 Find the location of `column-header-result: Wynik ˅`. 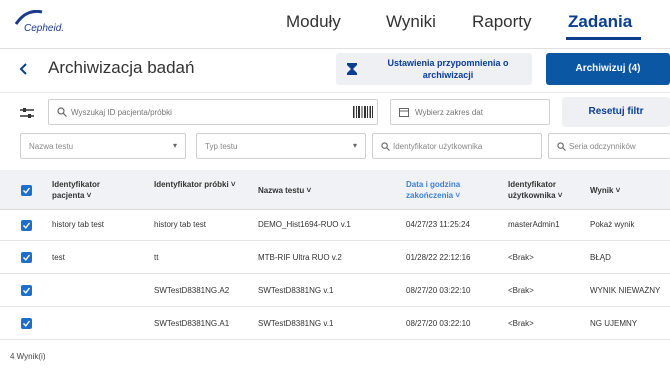

column-header-result: Wynik ˅ is located at coordinates (605, 190).